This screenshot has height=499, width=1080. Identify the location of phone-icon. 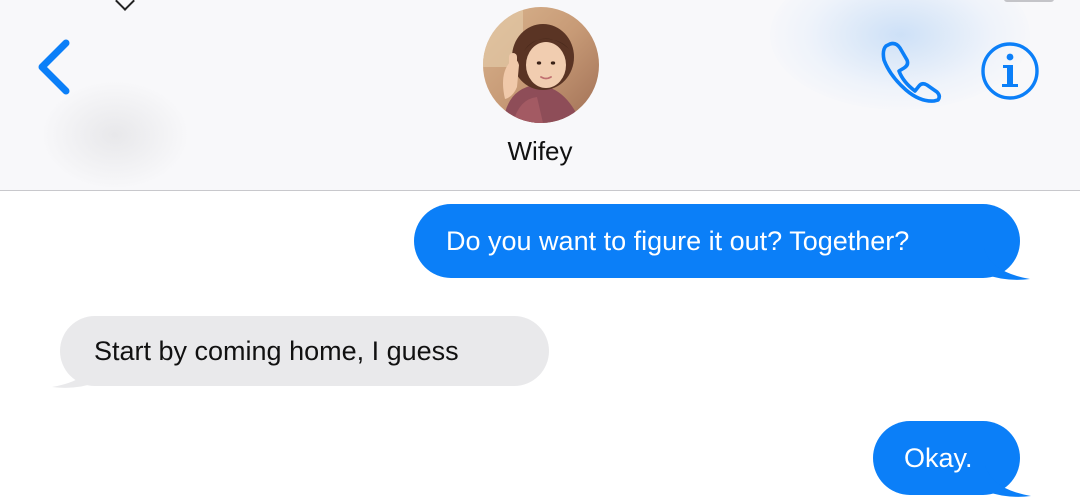
(911, 72).